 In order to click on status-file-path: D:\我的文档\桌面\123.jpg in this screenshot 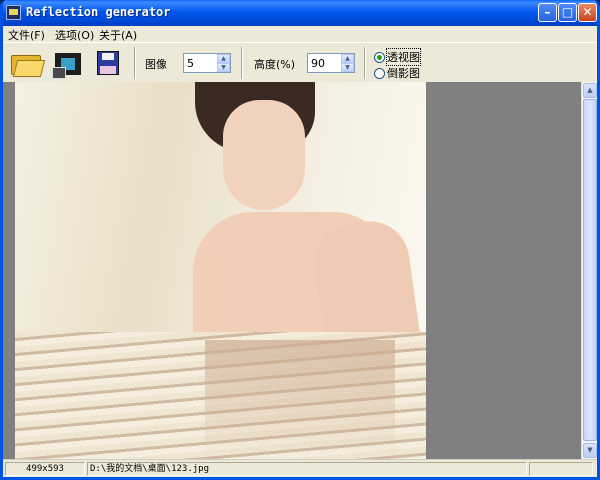, I will do `click(307, 469)`.